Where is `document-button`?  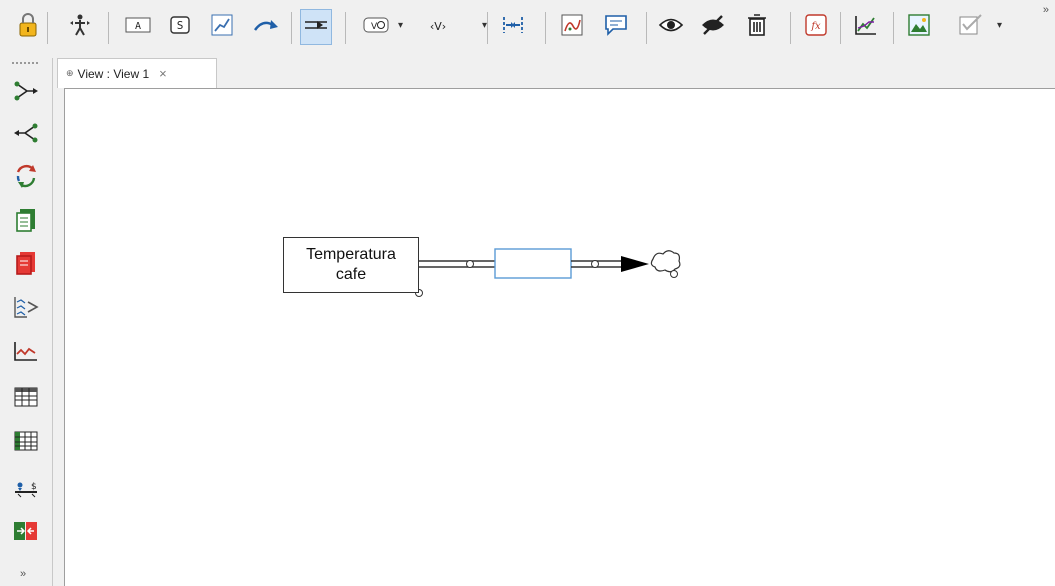
document-button is located at coordinates (26, 222).